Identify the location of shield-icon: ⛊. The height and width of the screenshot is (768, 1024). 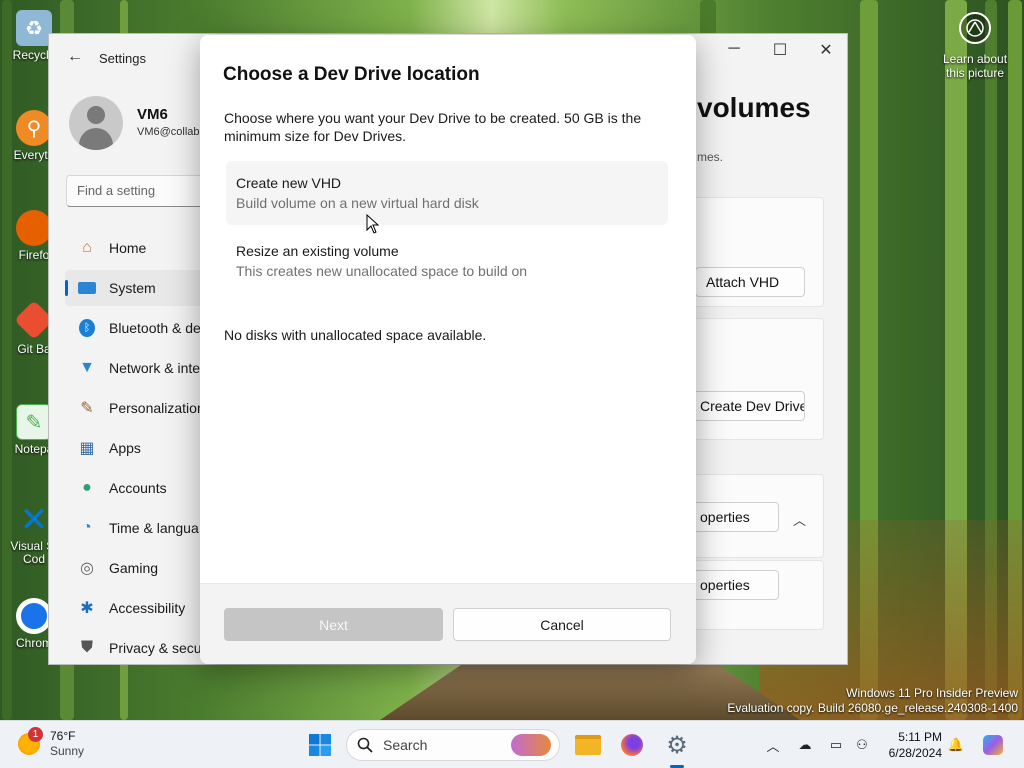
(86, 647).